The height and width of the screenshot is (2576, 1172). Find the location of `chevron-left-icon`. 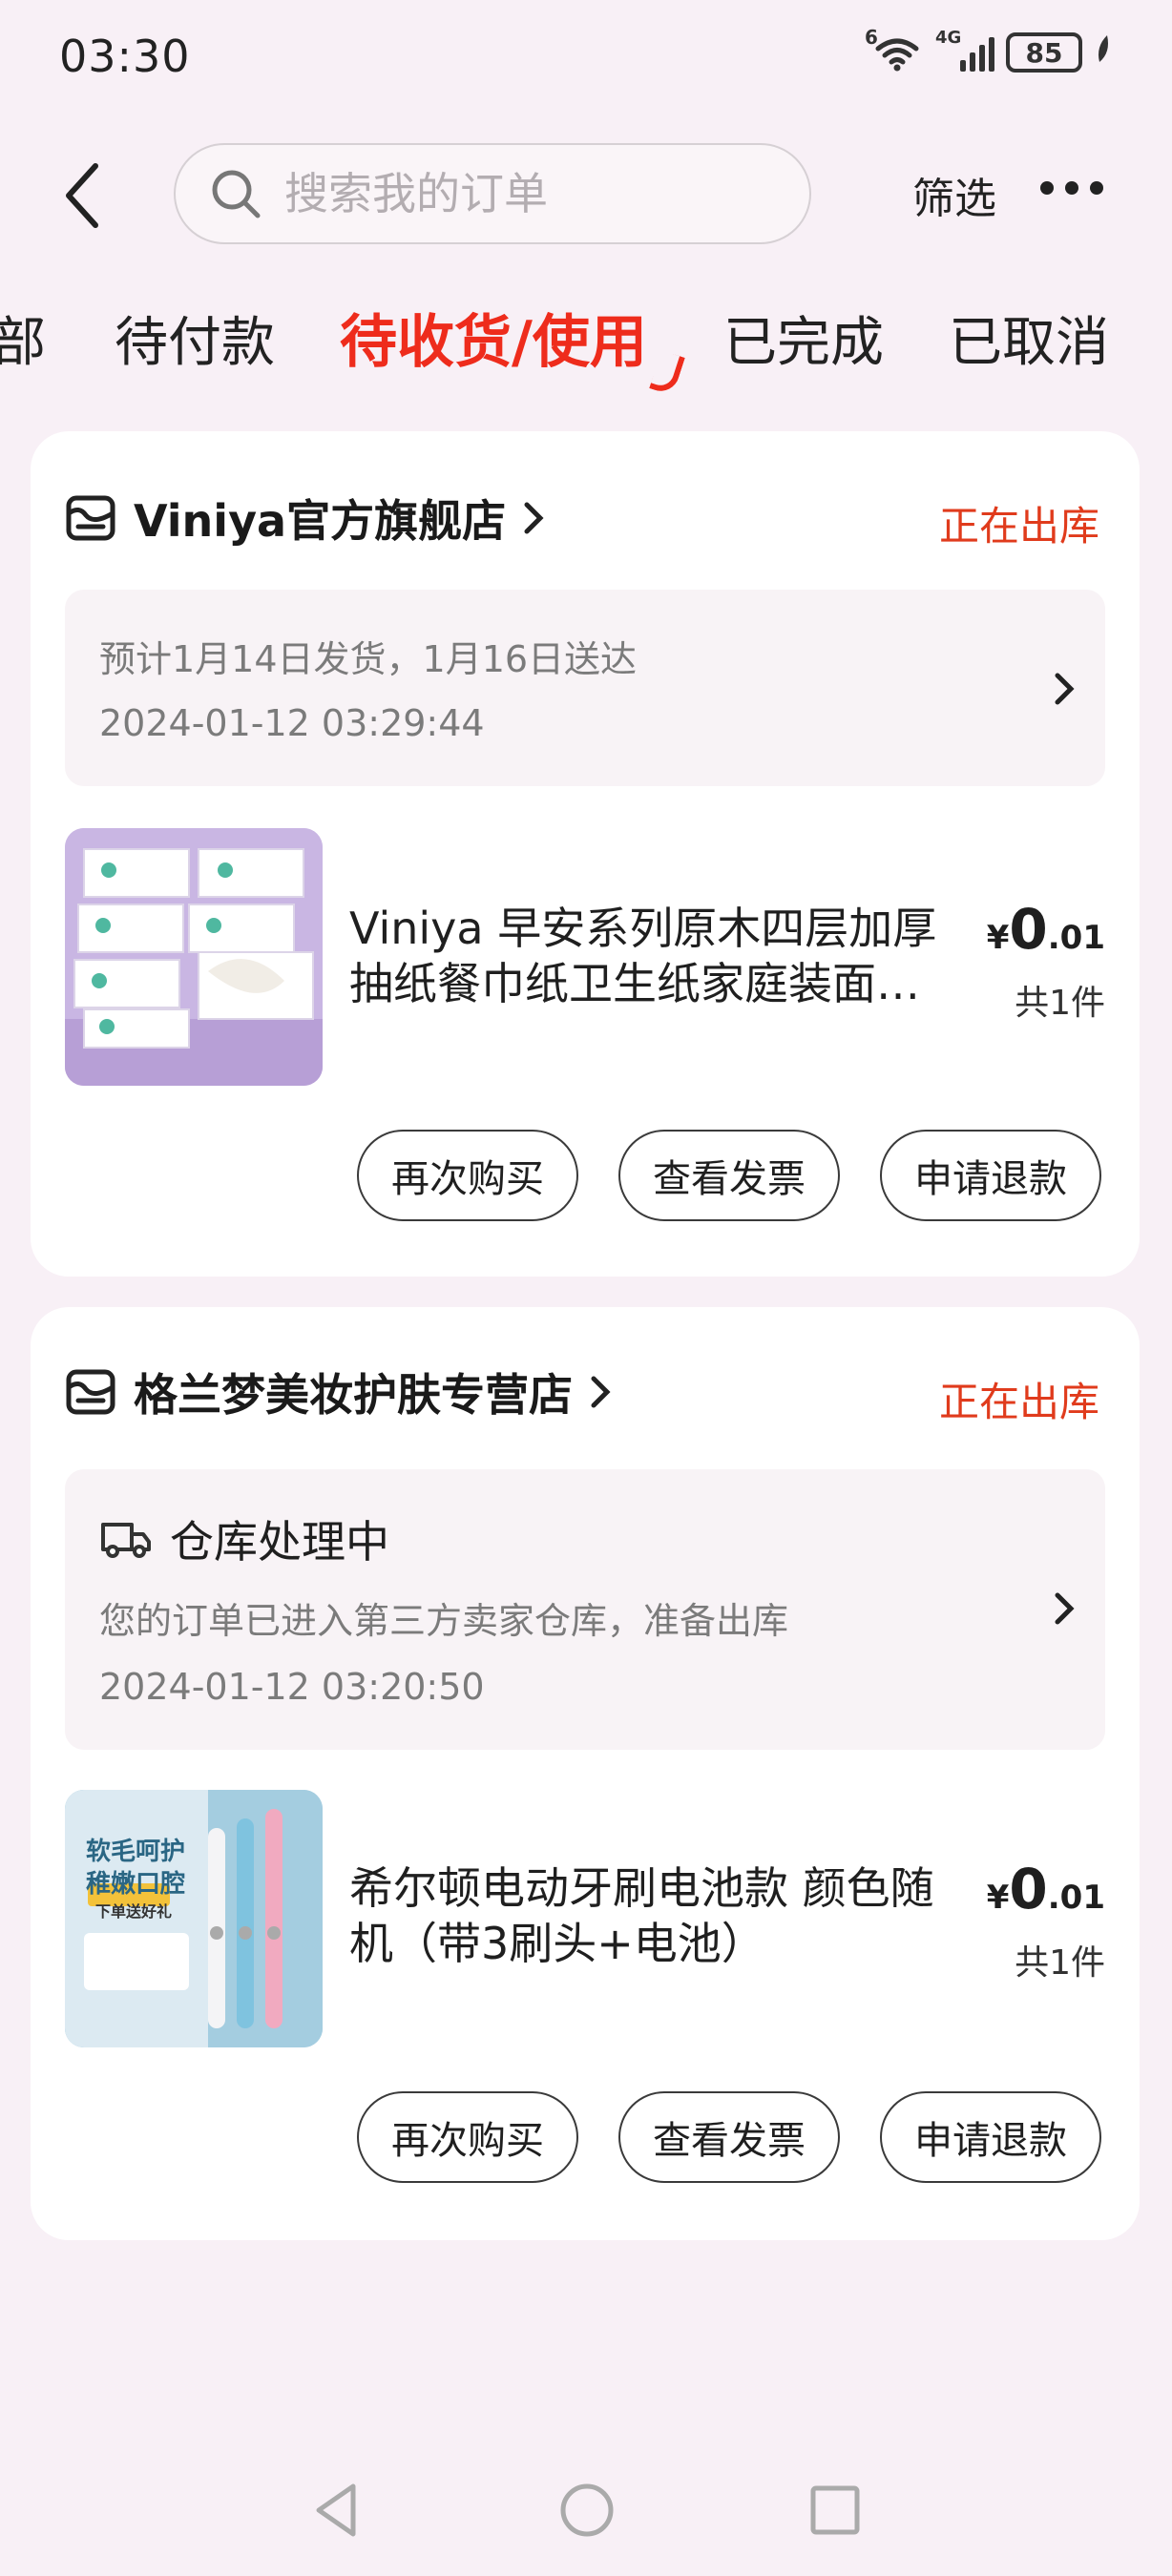

chevron-left-icon is located at coordinates (82, 195).